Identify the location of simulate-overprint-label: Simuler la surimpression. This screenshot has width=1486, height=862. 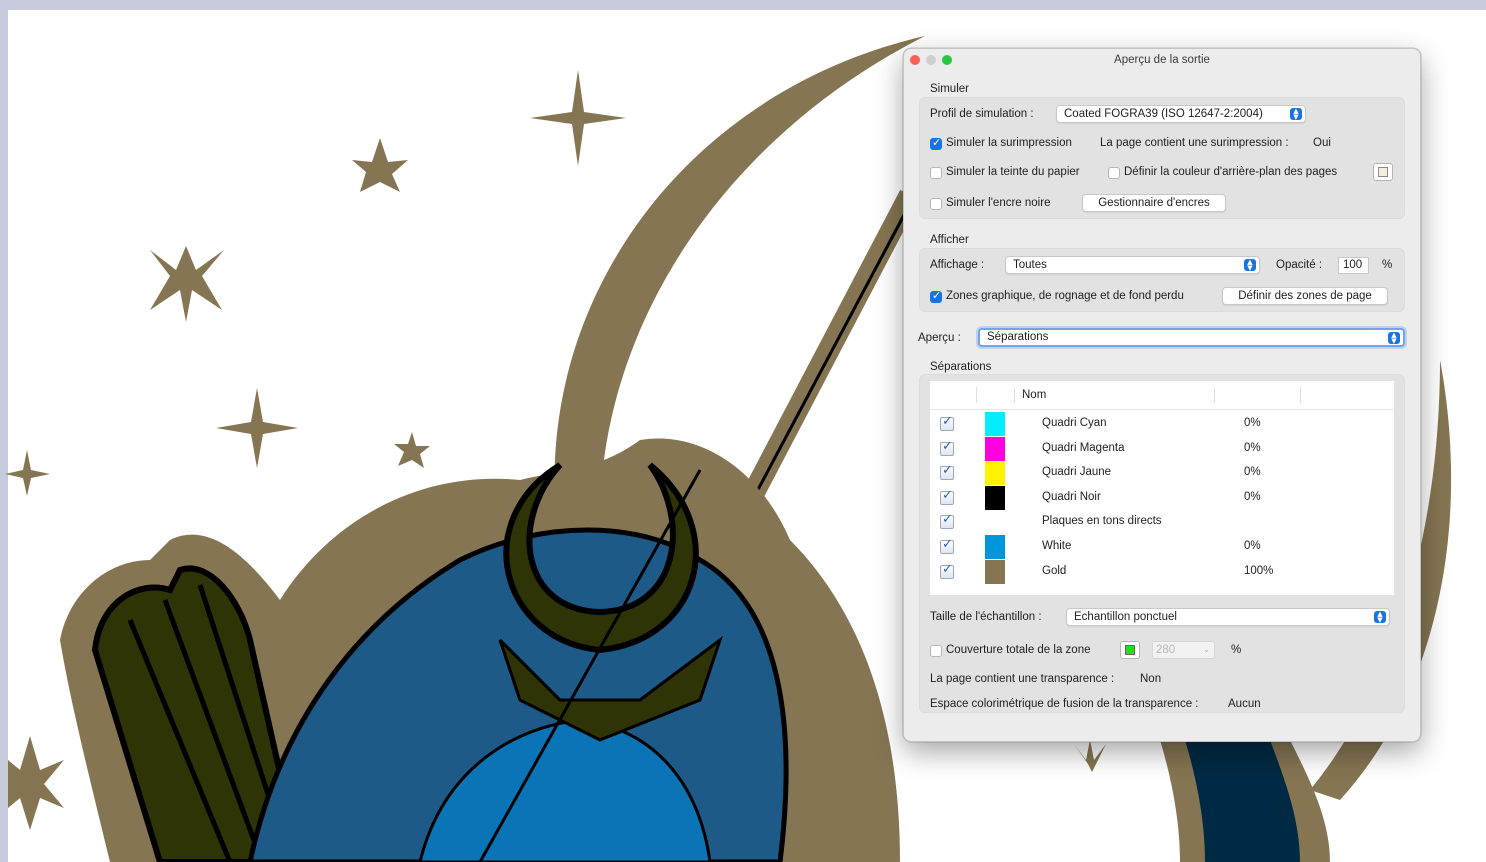
(1009, 143).